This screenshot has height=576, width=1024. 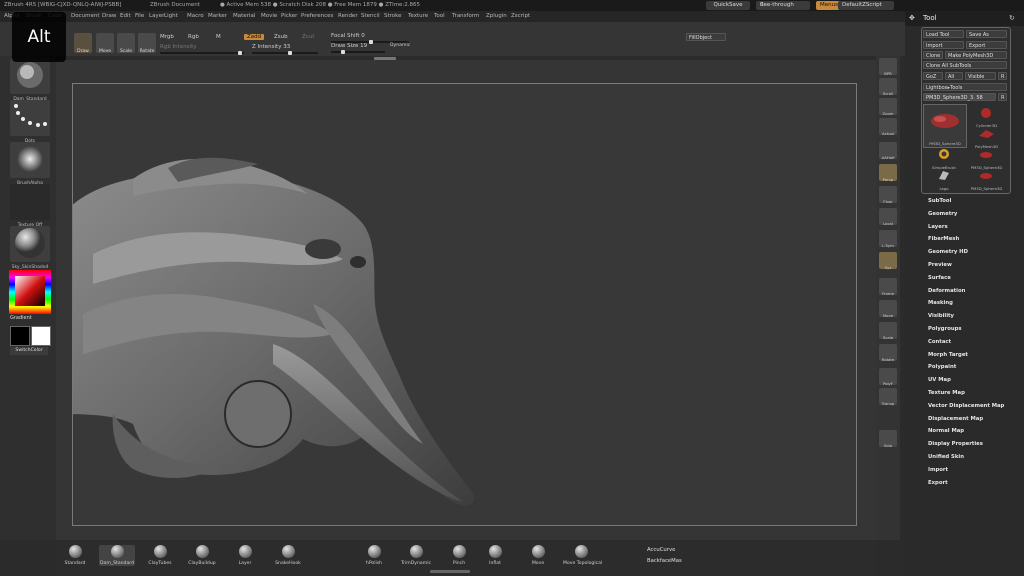 What do you see at coordinates (400, 45) in the screenshot?
I see `dynamic-toggle: Dynamic` at bounding box center [400, 45].